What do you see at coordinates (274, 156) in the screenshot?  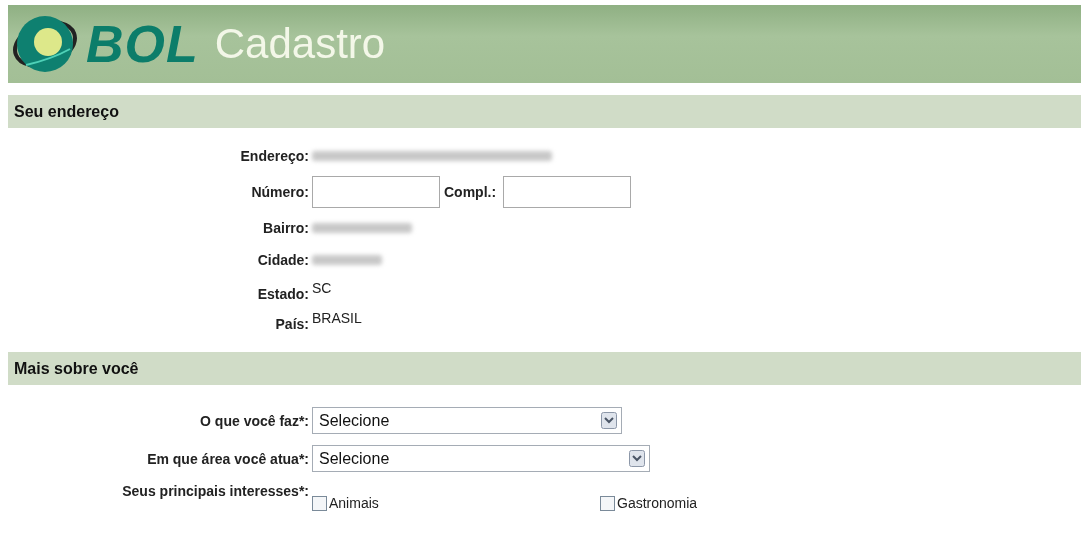 I see `field-label: Endereço:` at bounding box center [274, 156].